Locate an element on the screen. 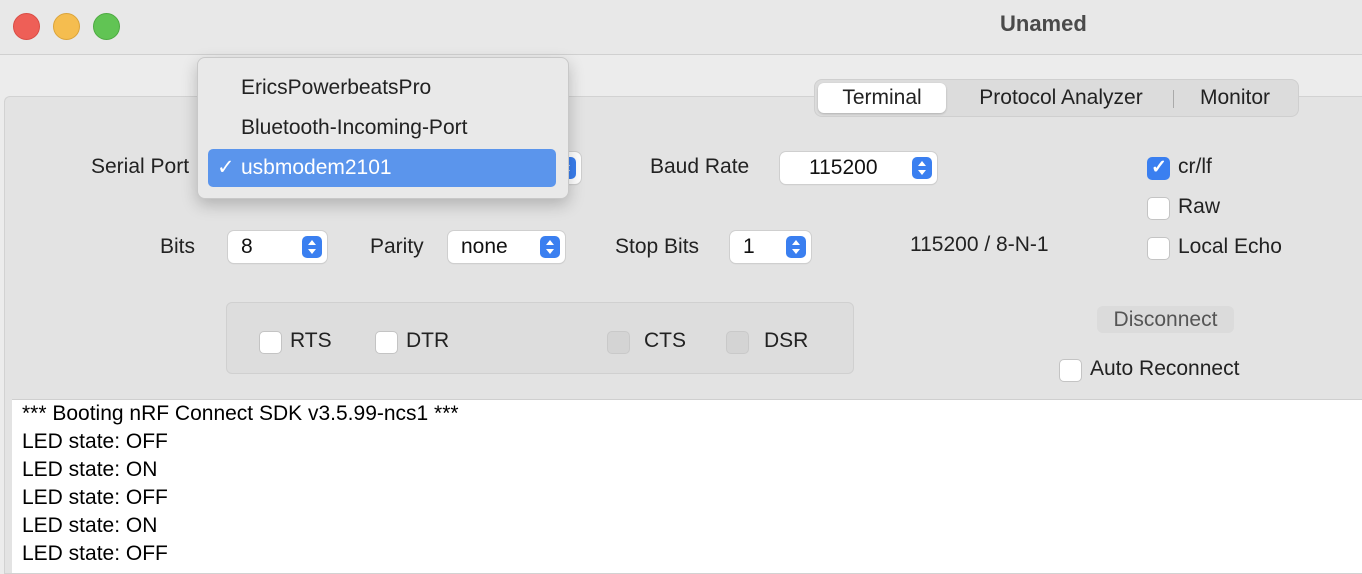  parity-popup: none is located at coordinates (506, 247).